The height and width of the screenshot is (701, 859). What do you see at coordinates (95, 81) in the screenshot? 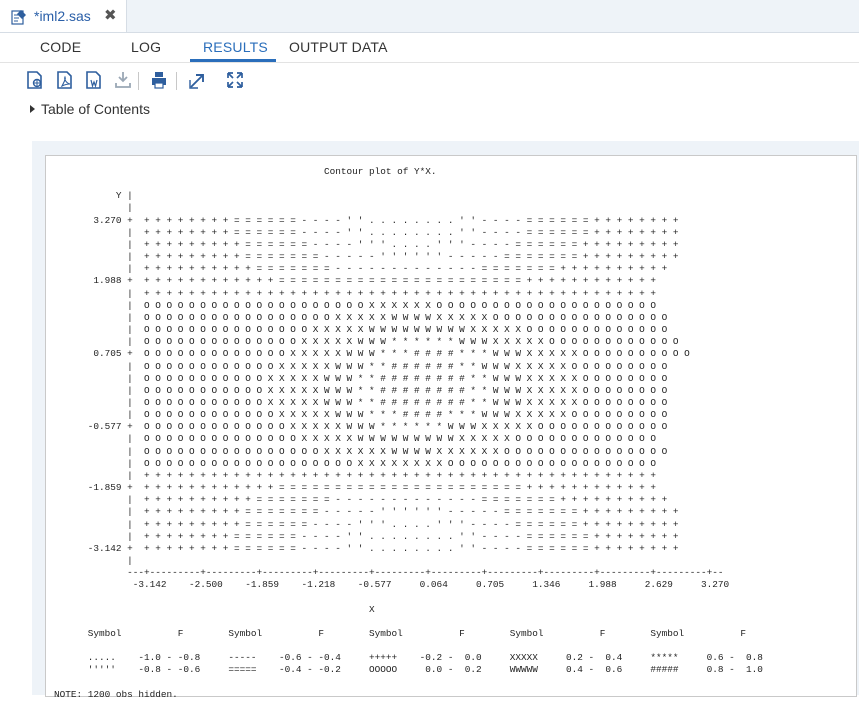
I see `rtf-output-icon` at bounding box center [95, 81].